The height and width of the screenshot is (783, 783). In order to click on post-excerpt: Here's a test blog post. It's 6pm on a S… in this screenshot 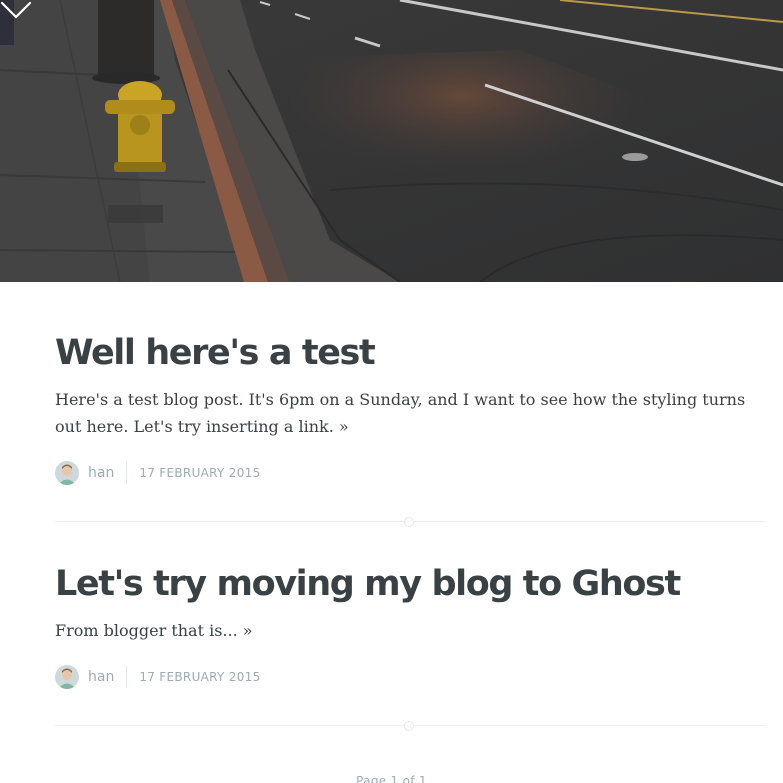, I will do `click(405, 413)`.